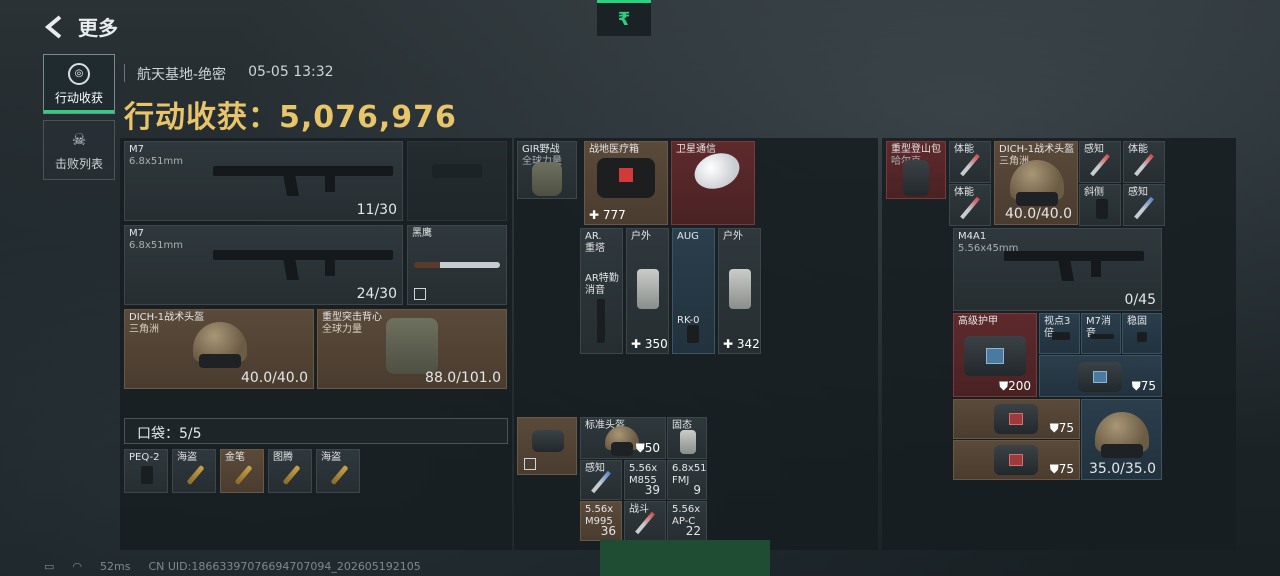 The width and height of the screenshot is (1280, 576). Describe the element at coordinates (144, 329) in the screenshot. I see `helmet-sub: 三角洲` at that location.